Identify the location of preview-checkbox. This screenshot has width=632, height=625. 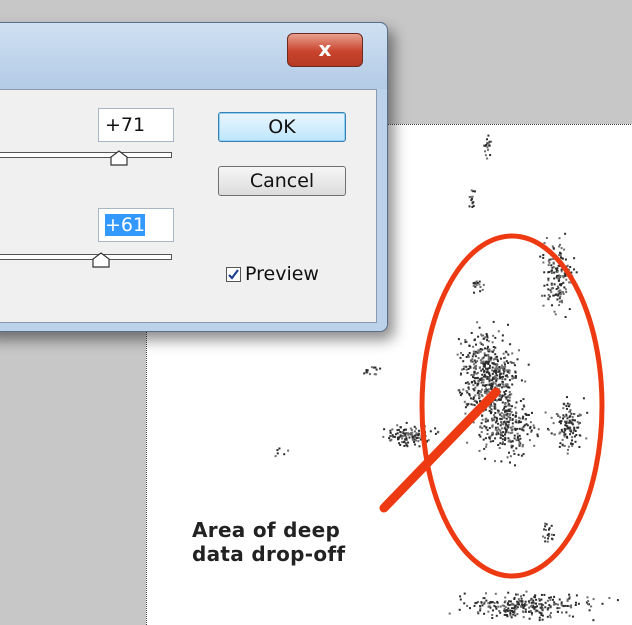
(233, 274).